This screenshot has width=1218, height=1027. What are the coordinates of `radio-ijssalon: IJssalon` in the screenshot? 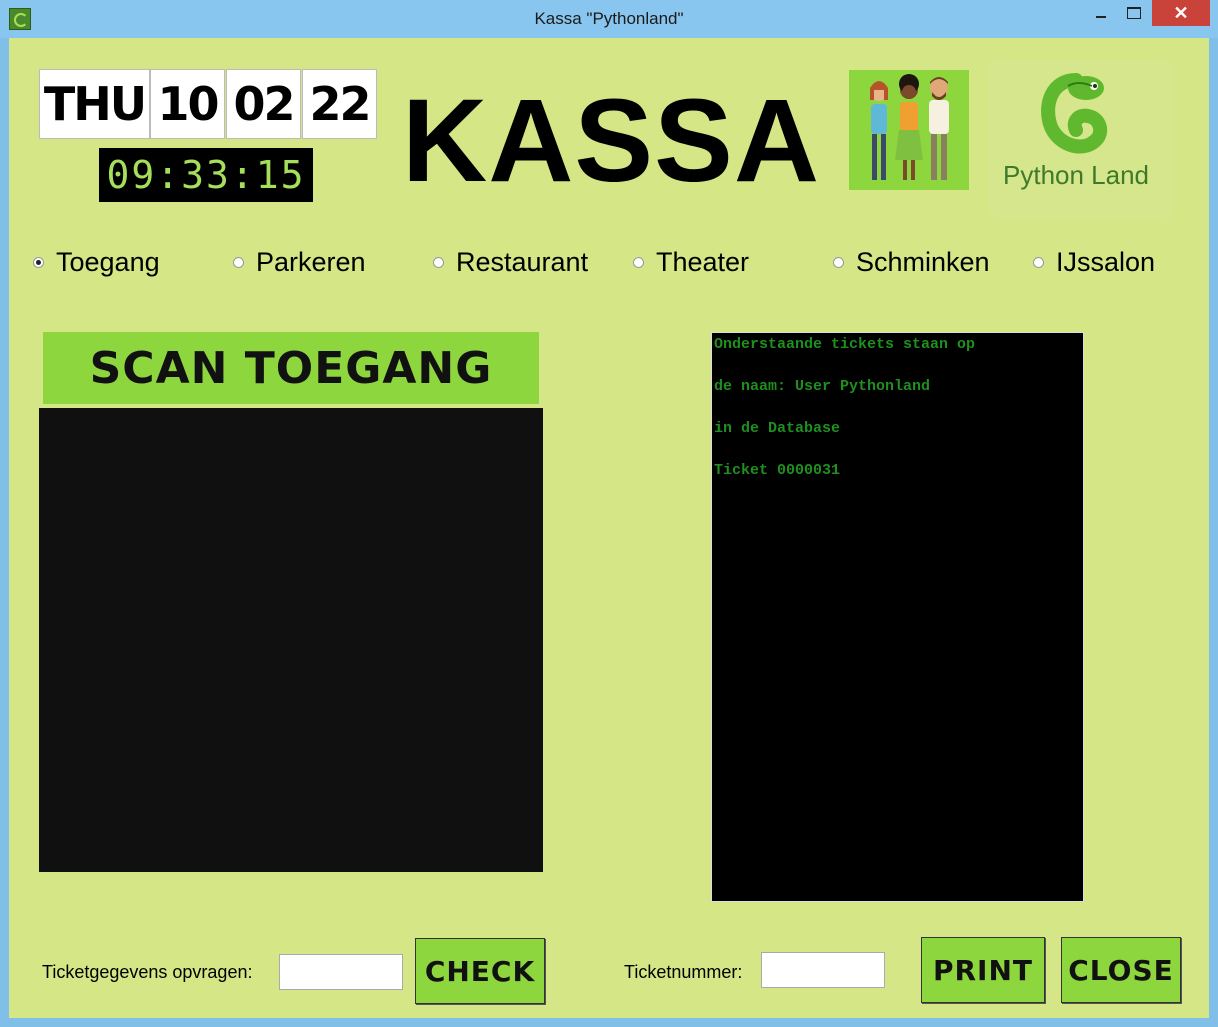 It's located at (1094, 262).